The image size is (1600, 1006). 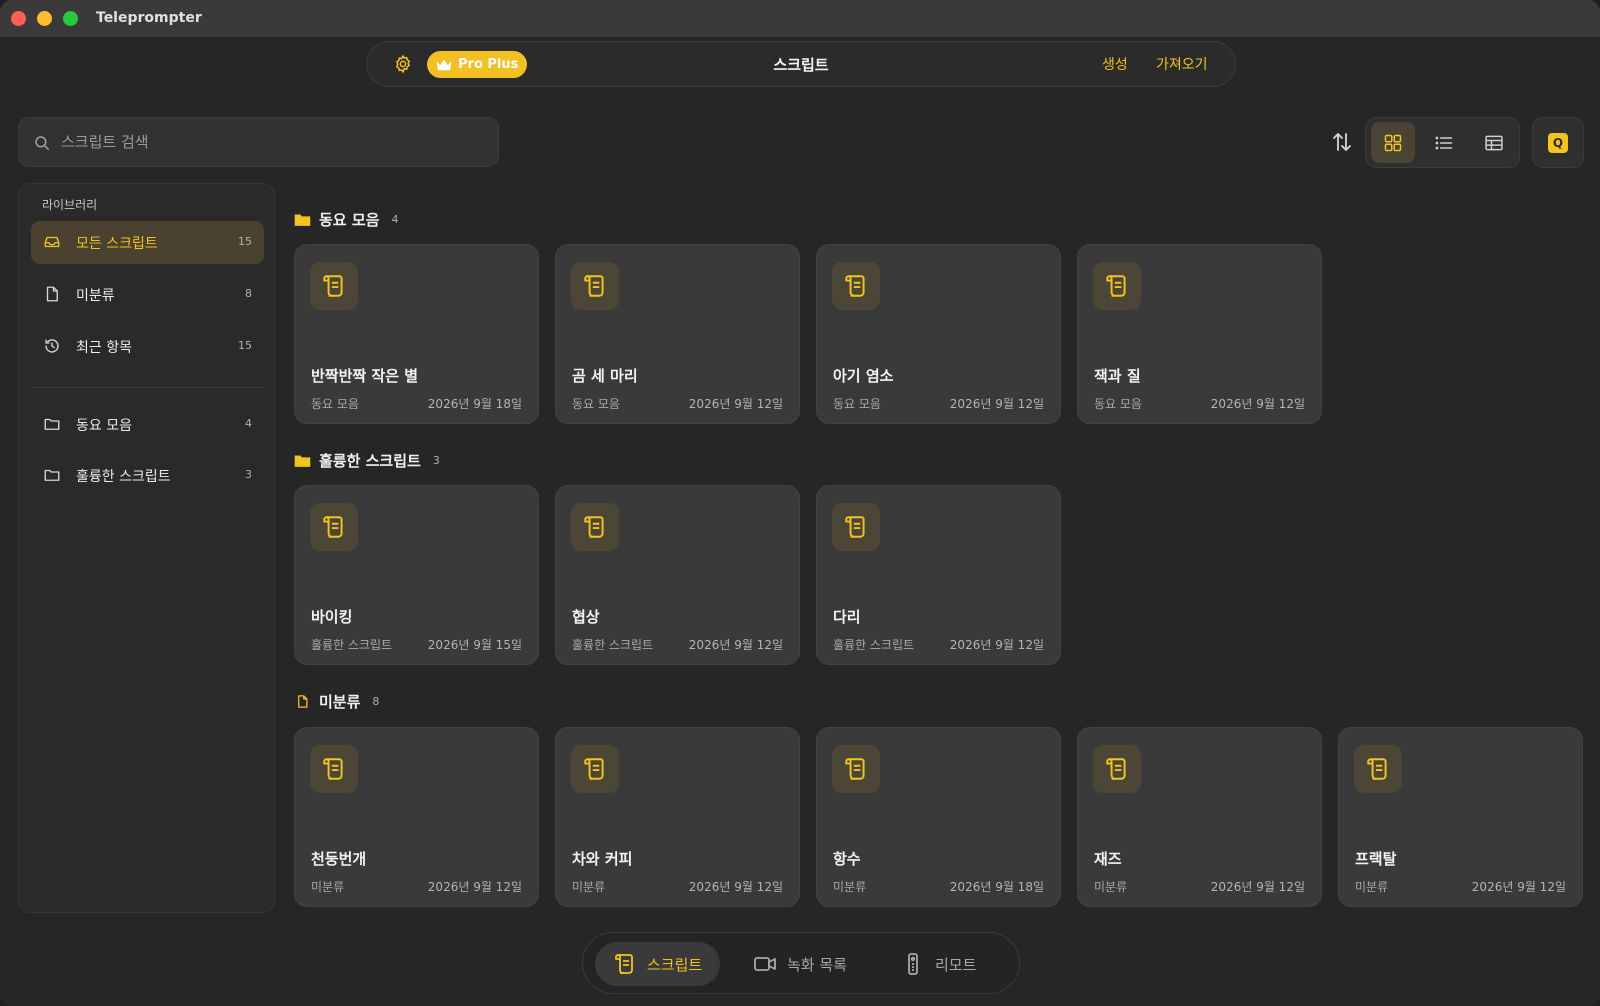 I want to click on script-title: 협상, so click(x=586, y=617).